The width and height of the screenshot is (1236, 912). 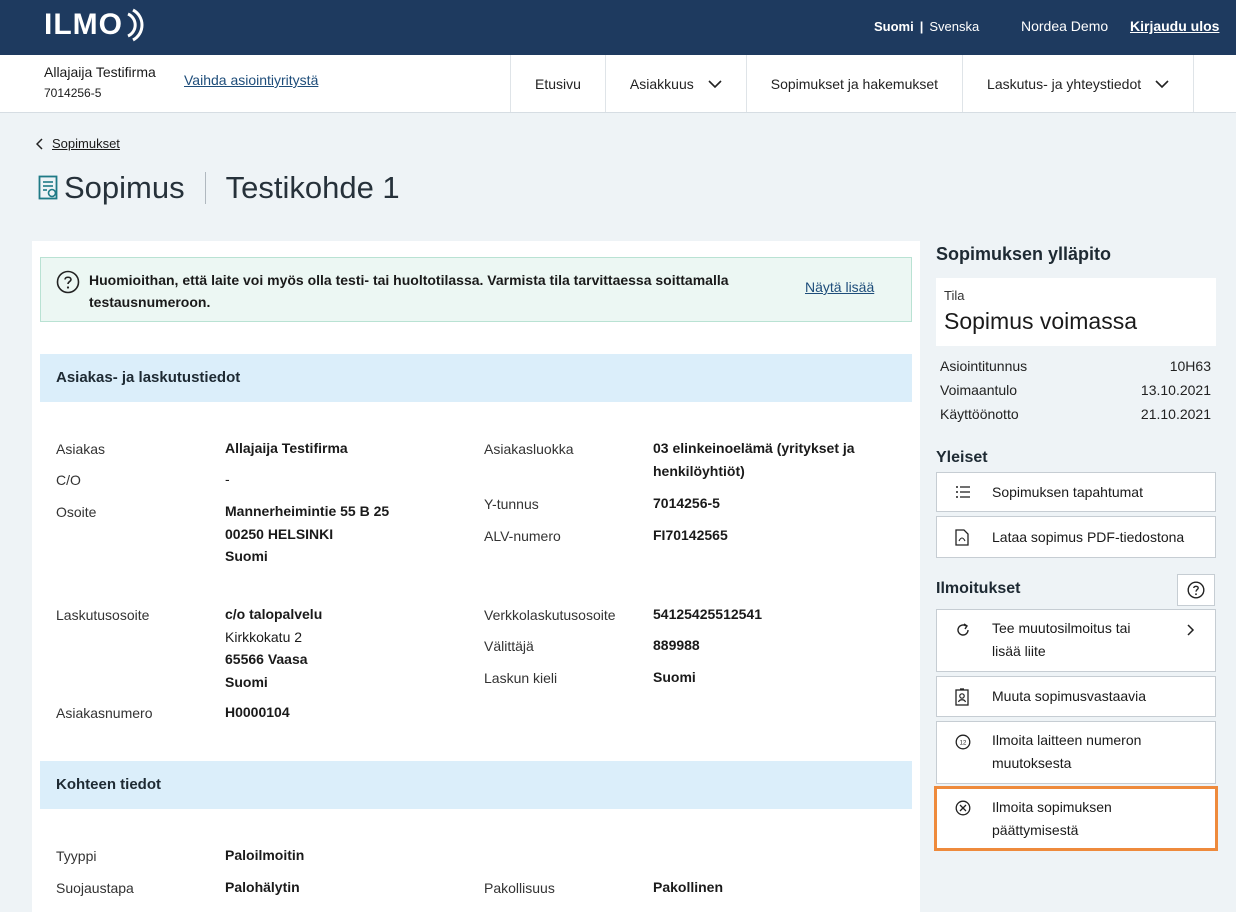 I want to click on signal-icon, so click(x=135, y=25).